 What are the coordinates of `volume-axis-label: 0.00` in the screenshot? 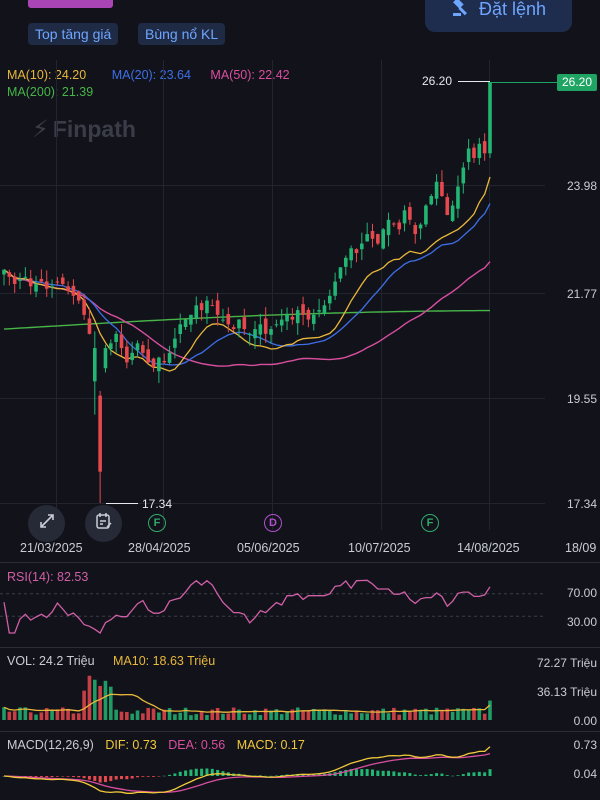 It's located at (585, 721).